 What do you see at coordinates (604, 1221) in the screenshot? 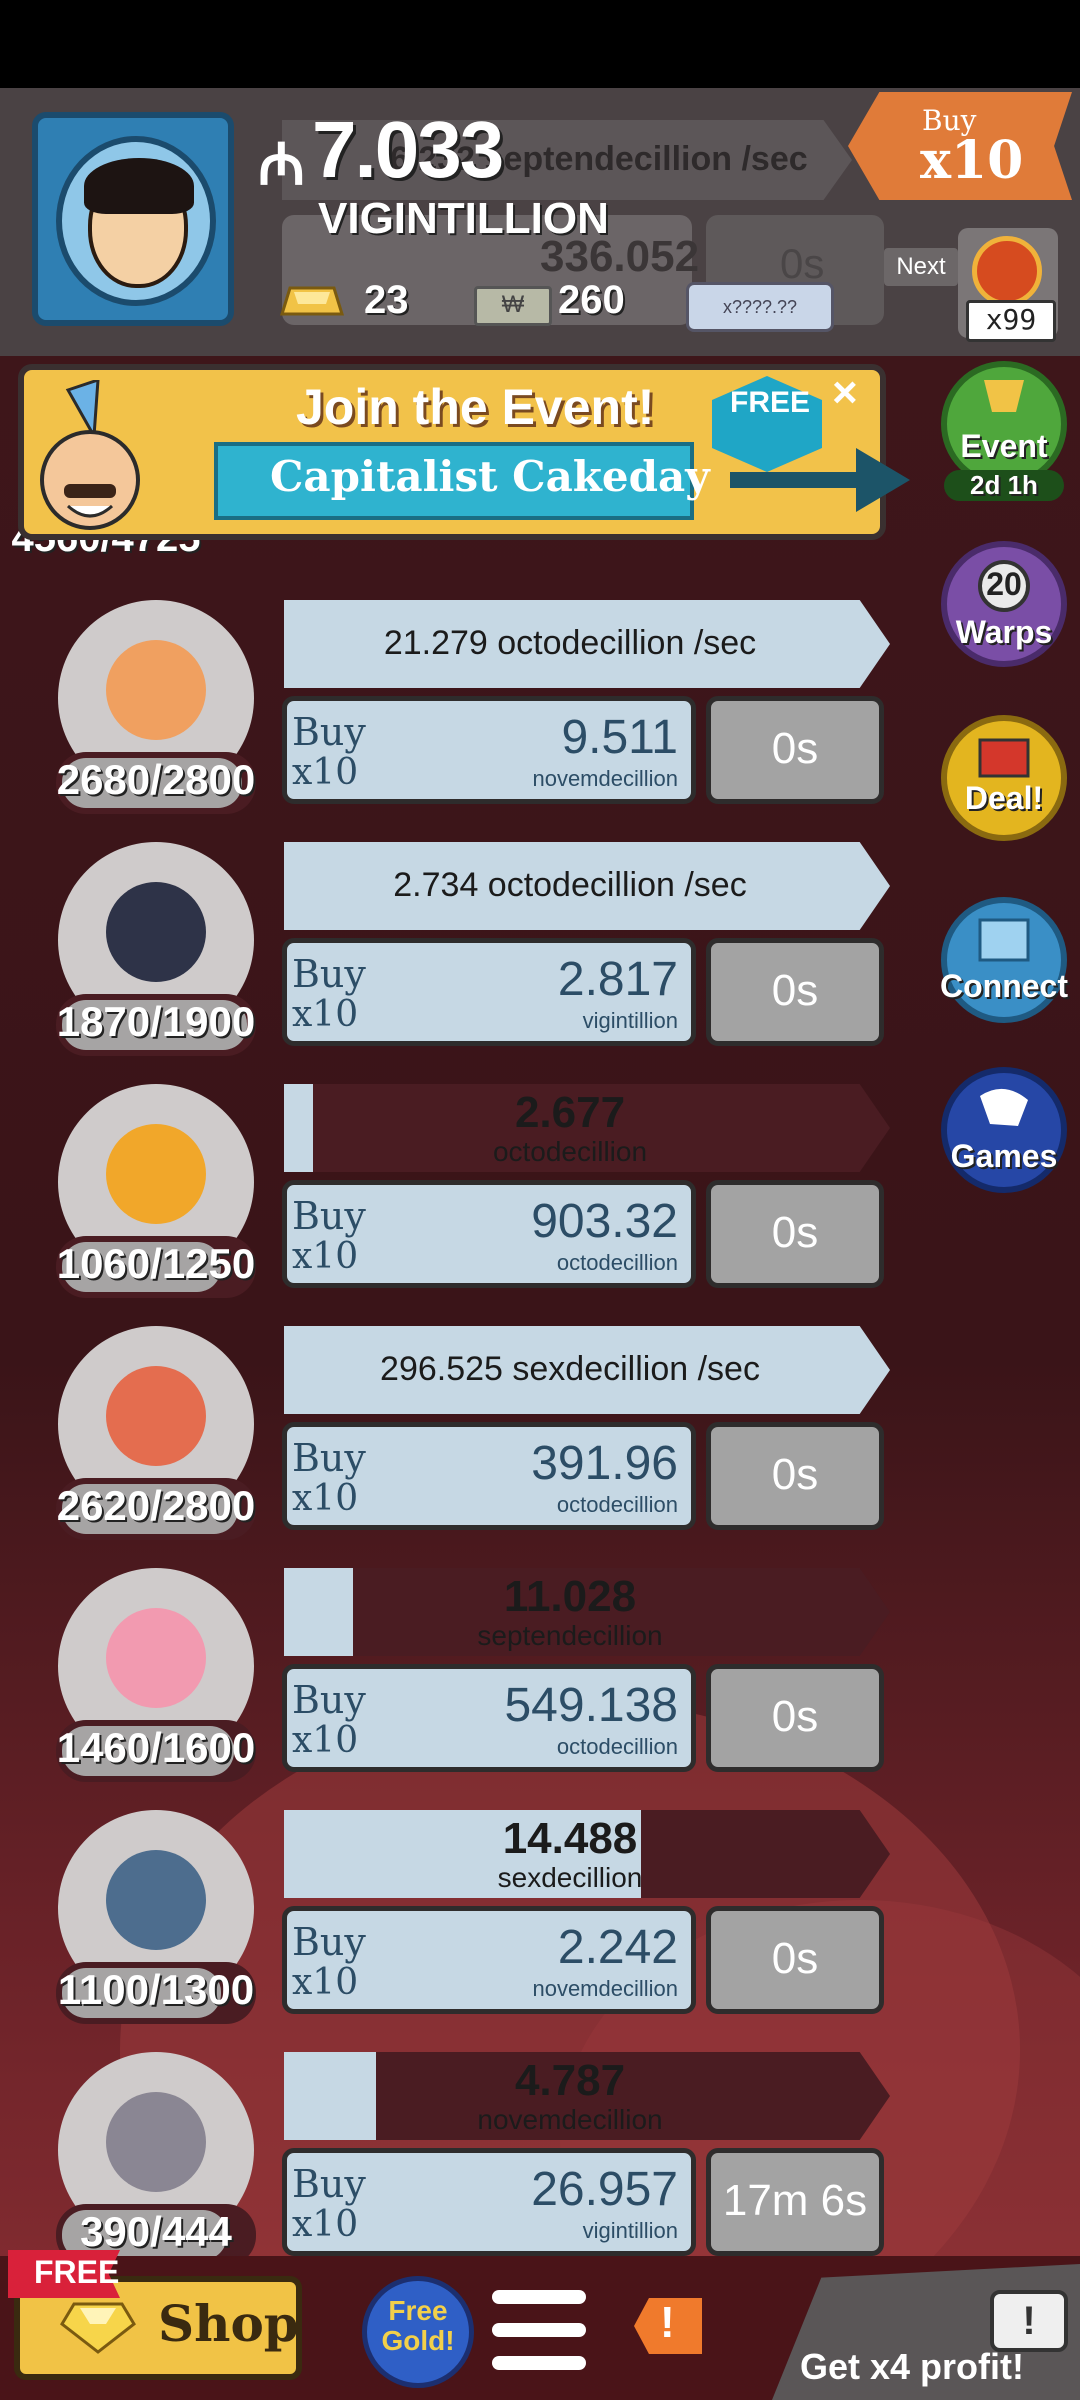
I see `buy-price: 903.32` at bounding box center [604, 1221].